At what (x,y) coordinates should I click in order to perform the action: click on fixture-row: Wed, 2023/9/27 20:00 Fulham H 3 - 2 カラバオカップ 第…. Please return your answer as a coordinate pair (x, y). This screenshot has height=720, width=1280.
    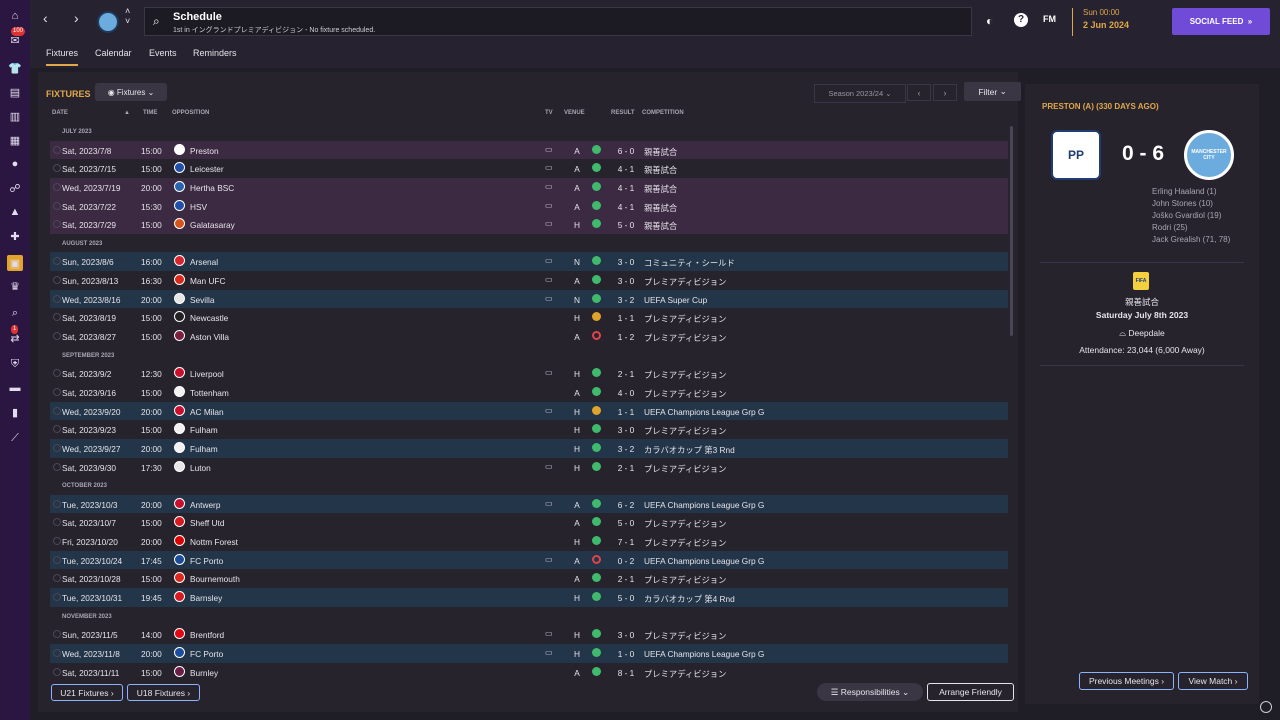
    Looking at the image, I should click on (529, 448).